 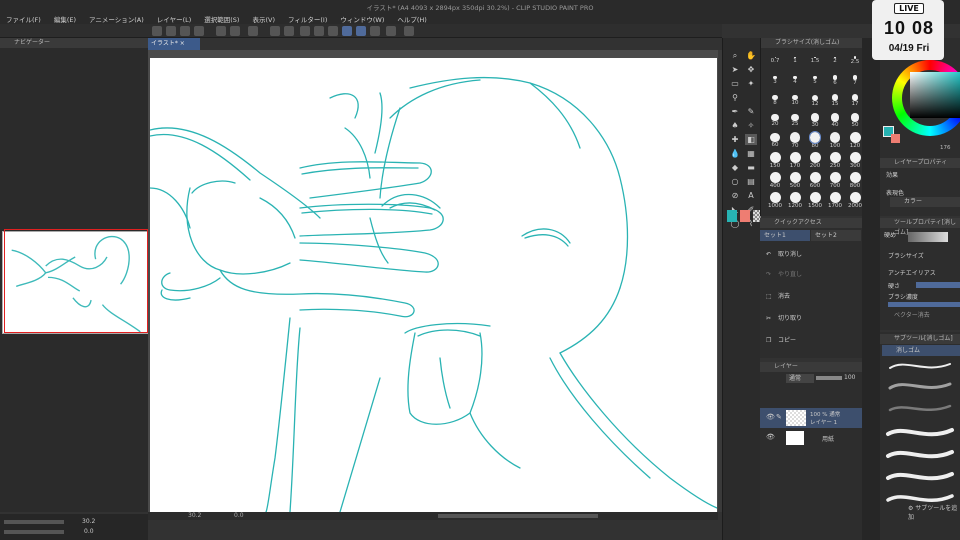 I want to click on export-icon, so click(x=199, y=31).